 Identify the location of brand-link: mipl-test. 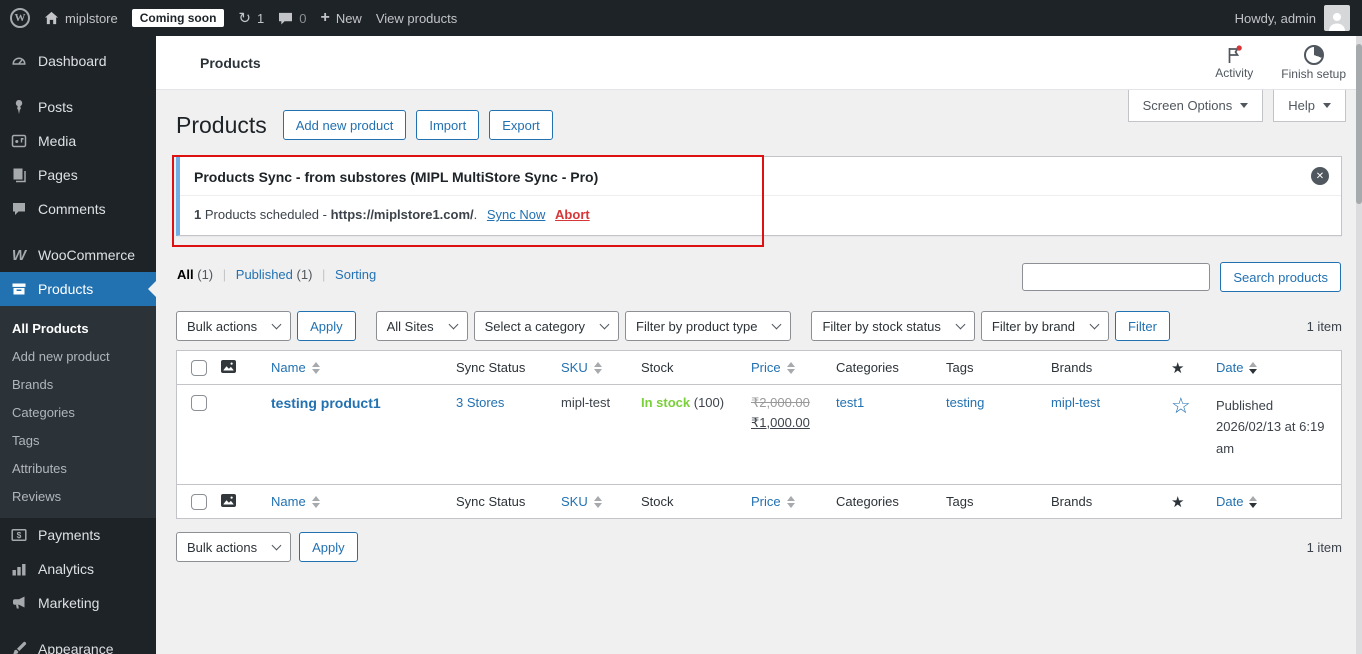
(1075, 402).